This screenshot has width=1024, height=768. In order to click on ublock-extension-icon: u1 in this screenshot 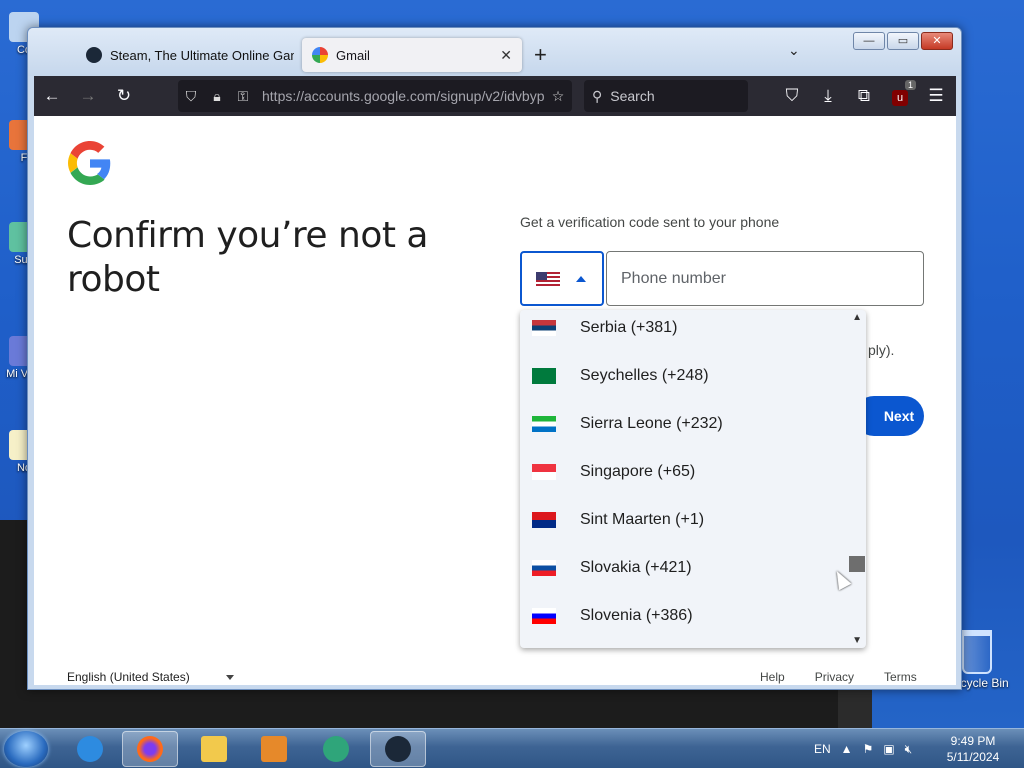, I will do `click(900, 93)`.